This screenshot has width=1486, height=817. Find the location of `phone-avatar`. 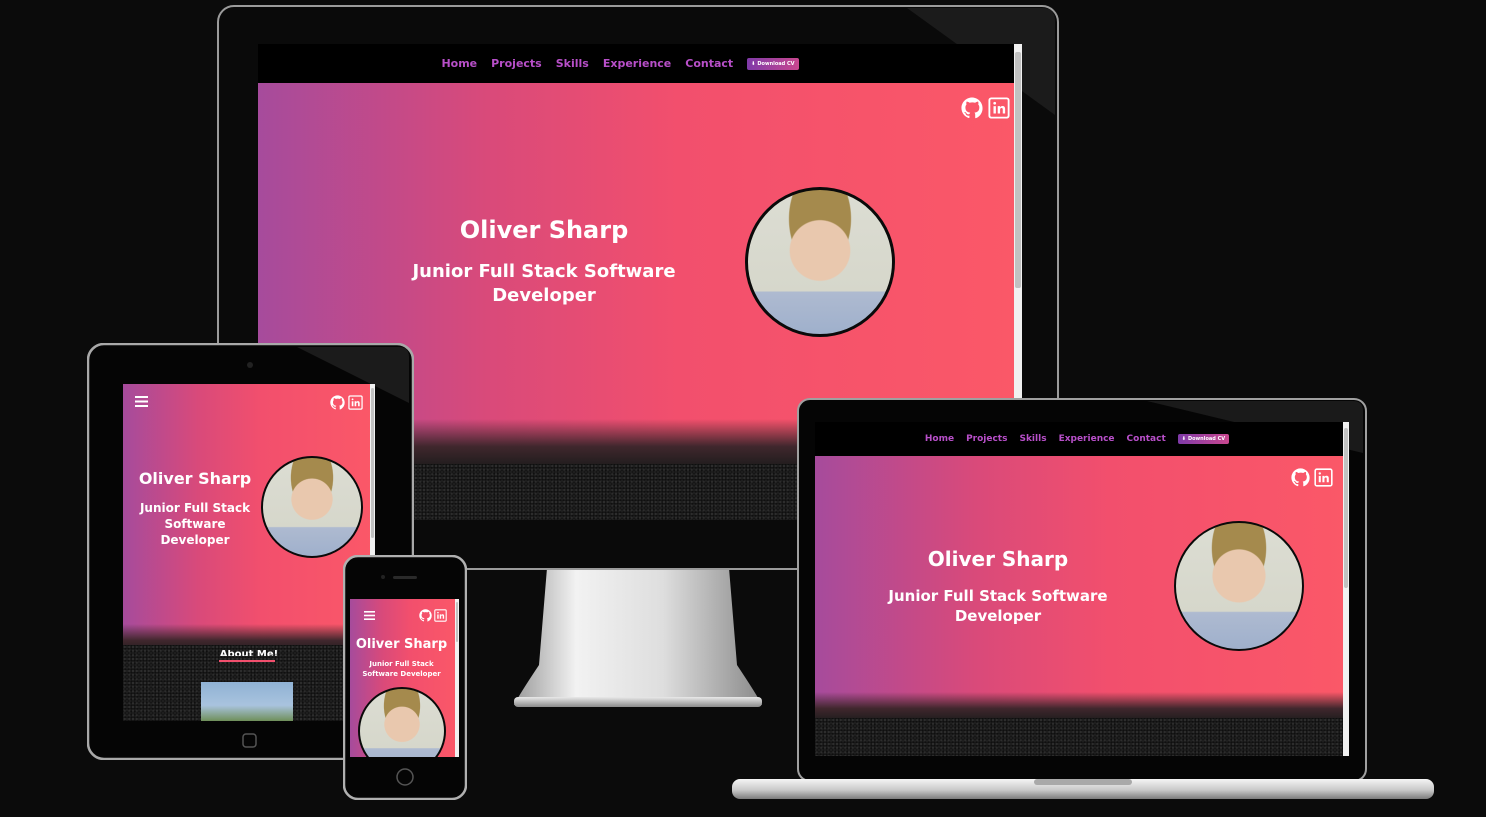

phone-avatar is located at coordinates (402, 722).